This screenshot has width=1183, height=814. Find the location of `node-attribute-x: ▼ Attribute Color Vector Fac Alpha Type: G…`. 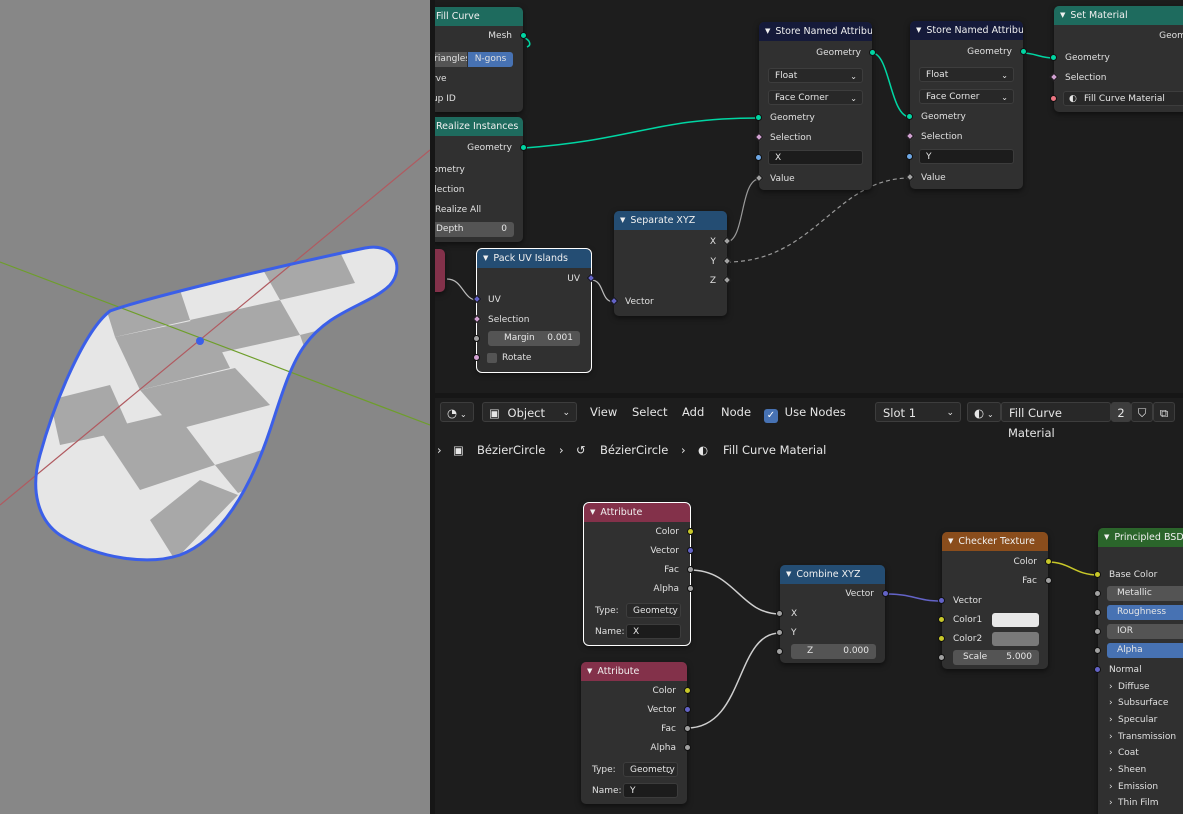

node-attribute-x: ▼ Attribute Color Vector Fac Alpha Type: G… is located at coordinates (638, 574).